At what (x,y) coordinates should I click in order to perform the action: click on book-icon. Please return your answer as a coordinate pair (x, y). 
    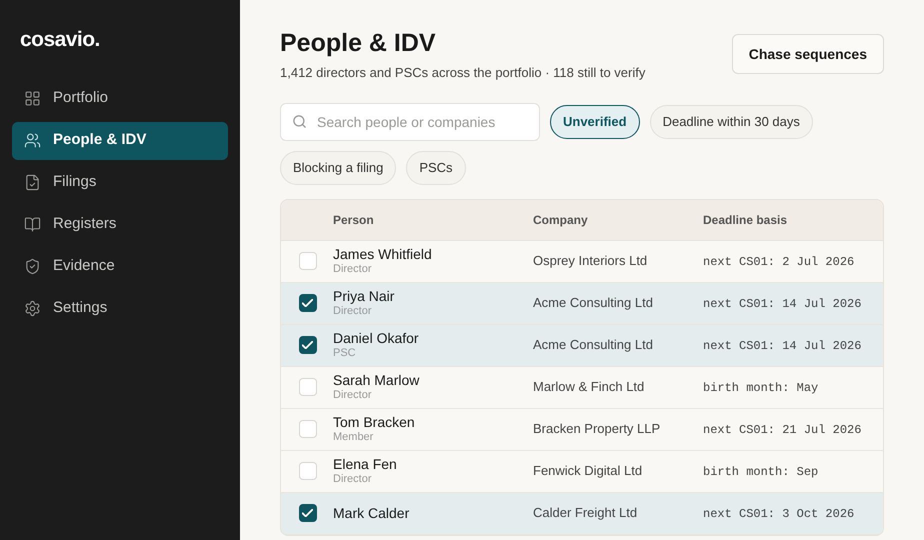
    Looking at the image, I should click on (32, 224).